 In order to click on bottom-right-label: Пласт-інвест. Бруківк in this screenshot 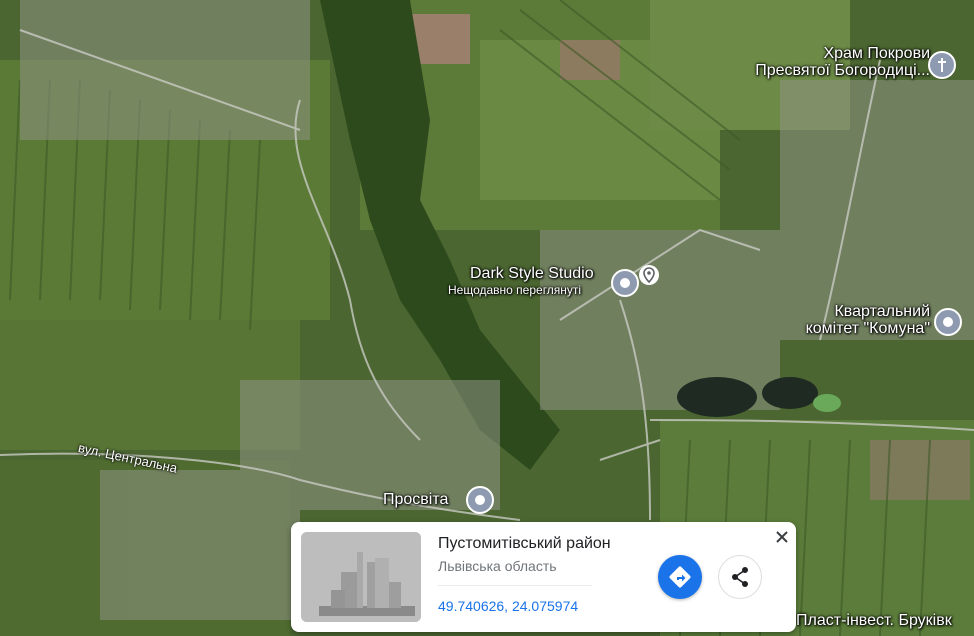, I will do `click(874, 621)`.